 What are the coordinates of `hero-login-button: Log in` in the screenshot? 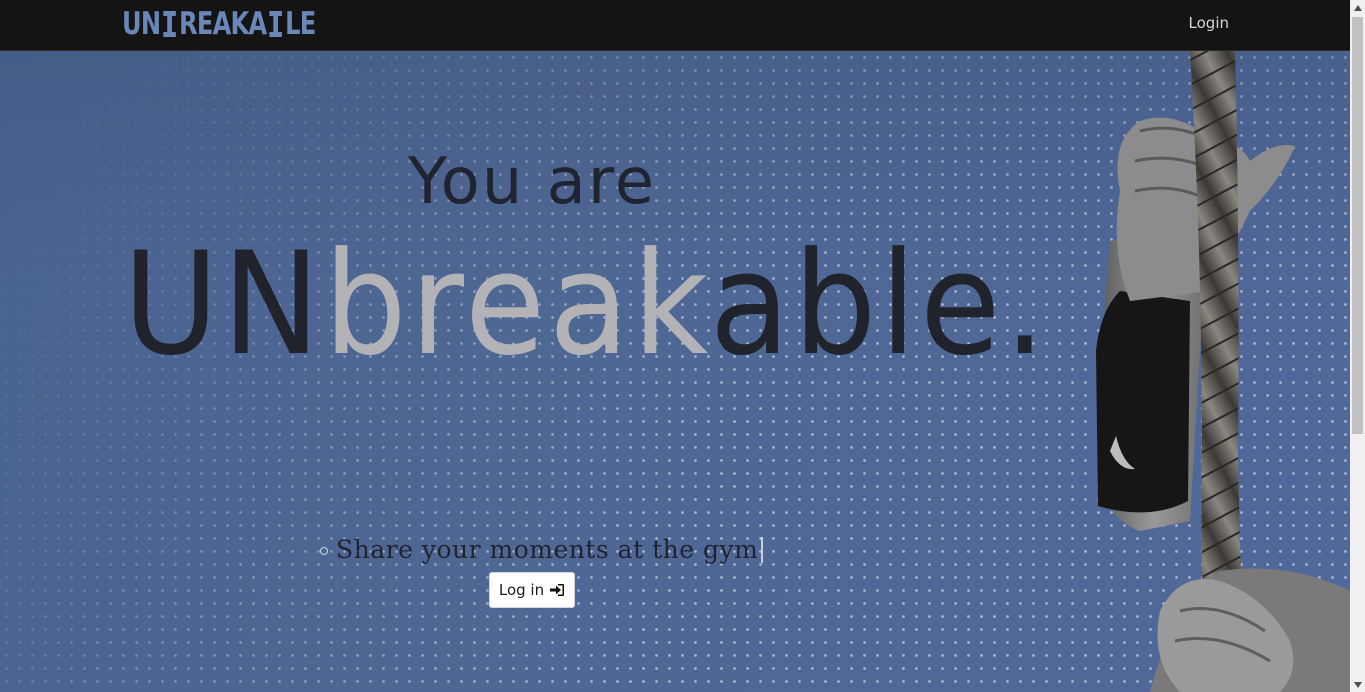 It's located at (532, 590).